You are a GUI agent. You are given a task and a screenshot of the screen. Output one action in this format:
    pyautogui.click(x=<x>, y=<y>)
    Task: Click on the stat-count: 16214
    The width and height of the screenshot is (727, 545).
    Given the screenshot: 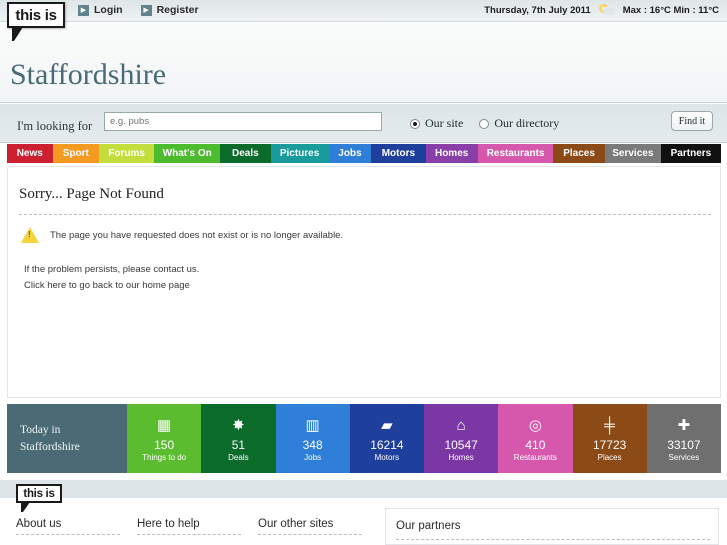 What is the action you would take?
    pyautogui.click(x=387, y=445)
    